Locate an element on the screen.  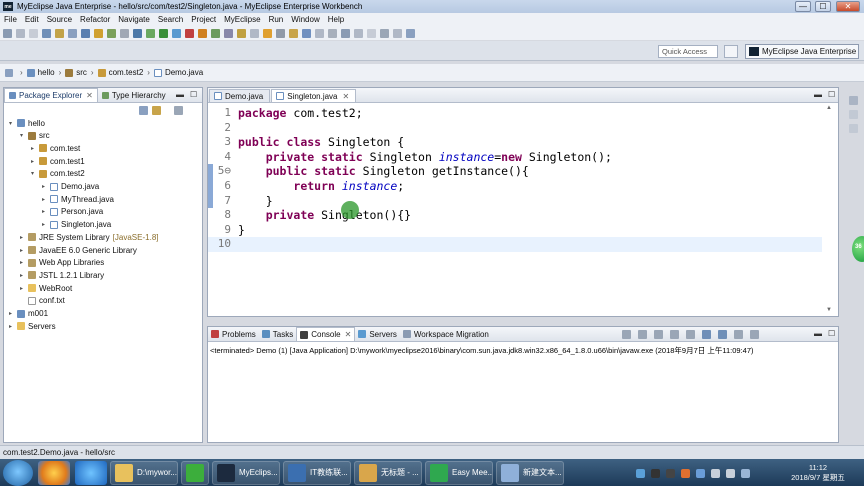
scroll-down-icon: ▼ is located at coordinates (829, 310).